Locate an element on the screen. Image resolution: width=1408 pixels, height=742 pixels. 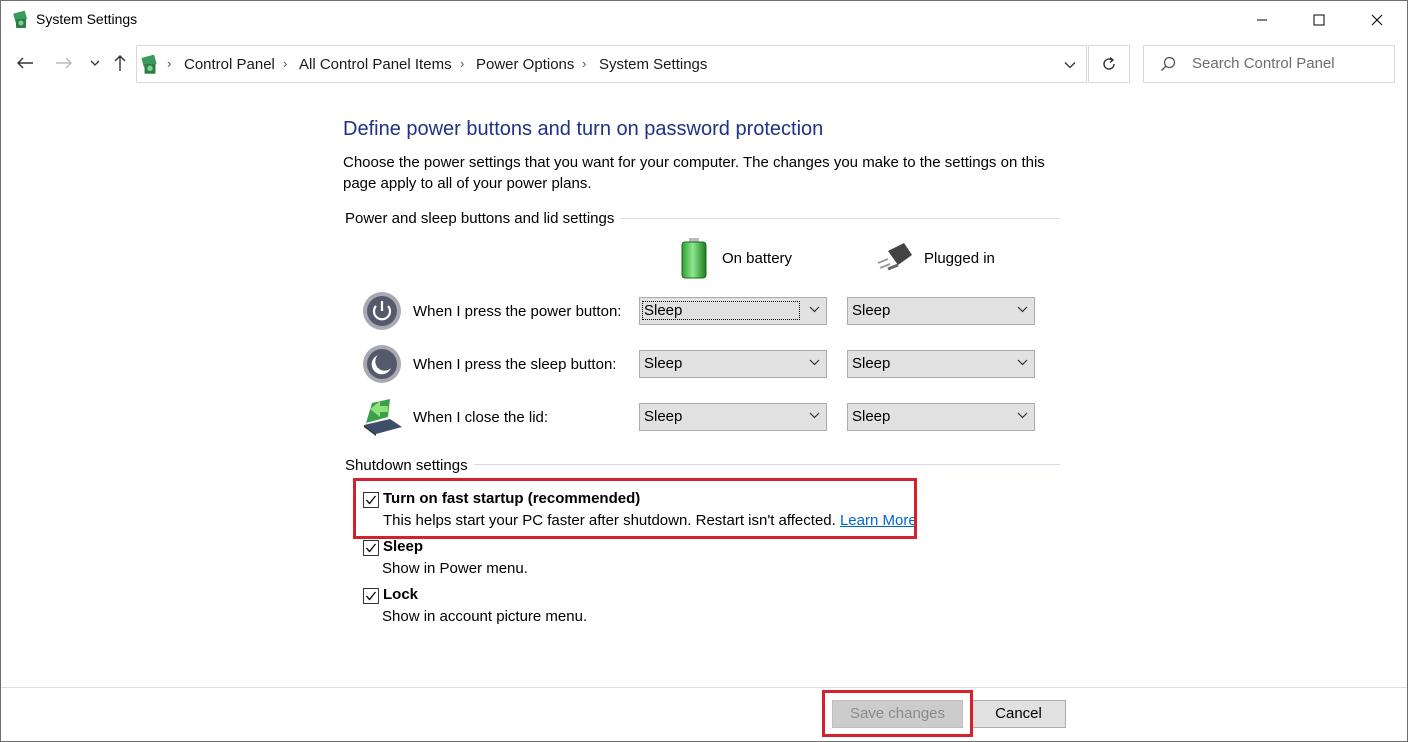
minimize-button is located at coordinates (1262, 20).